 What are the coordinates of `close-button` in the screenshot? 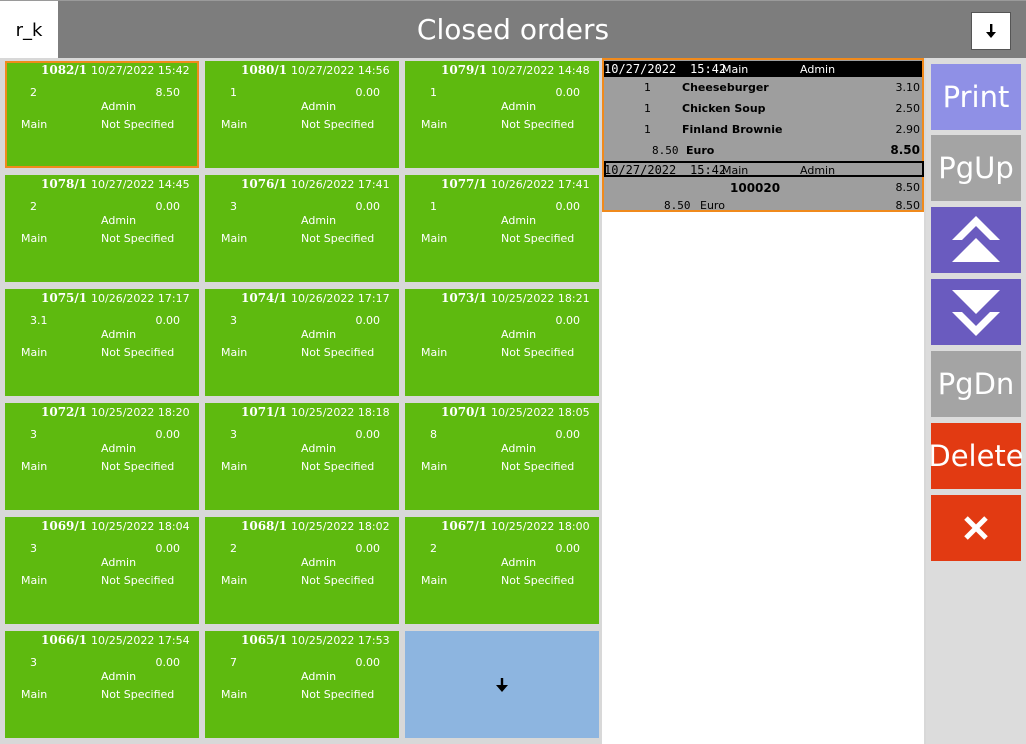 It's located at (976, 528).